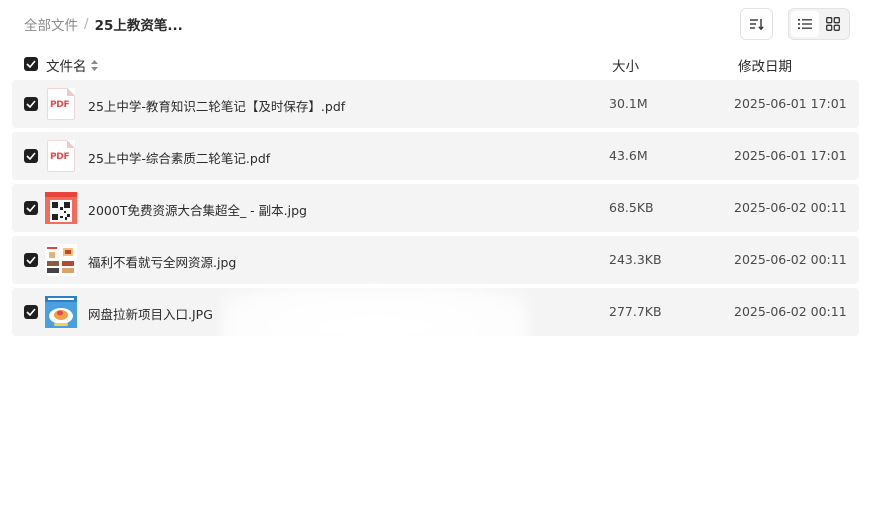  I want to click on grid-view-button, so click(833, 24).